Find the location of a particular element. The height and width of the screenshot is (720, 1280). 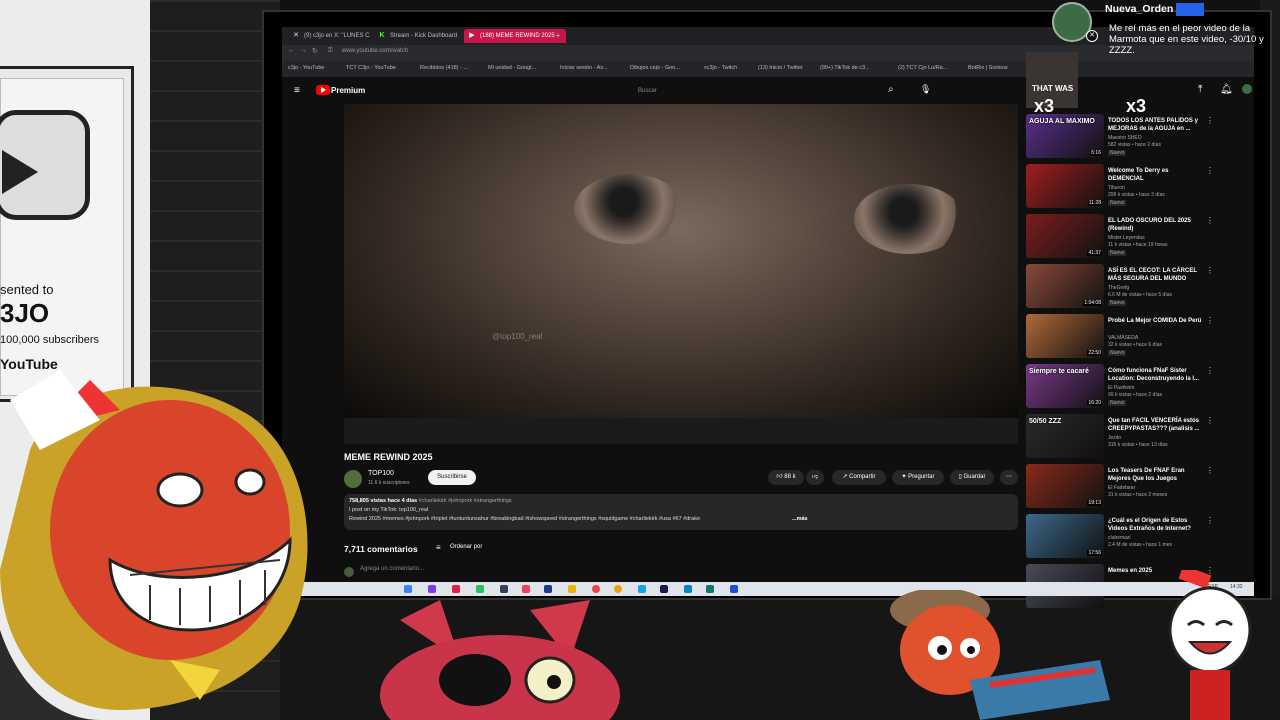

rec-thumbnail: AGUJA AL MAXIMO 5:16 is located at coordinates (1065, 136).